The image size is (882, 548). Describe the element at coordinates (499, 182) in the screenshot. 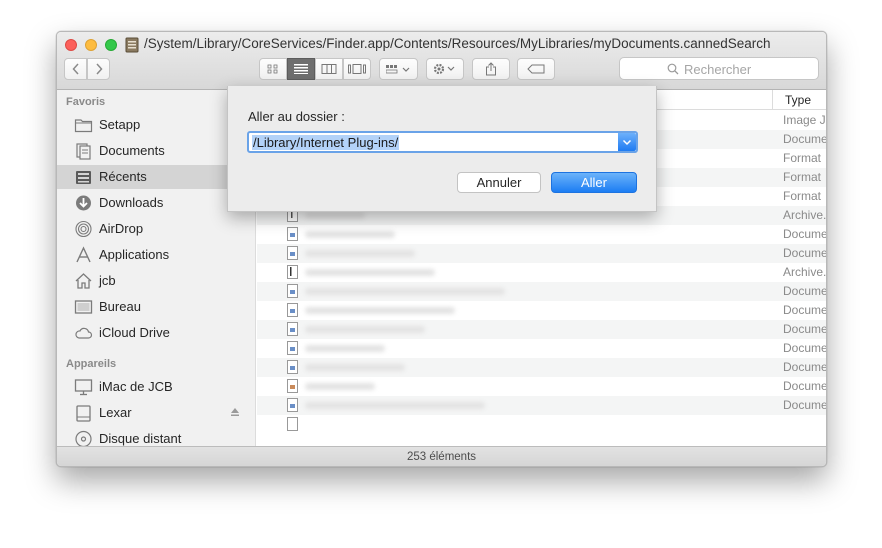

I see `cancel-button: Annuler` at that location.